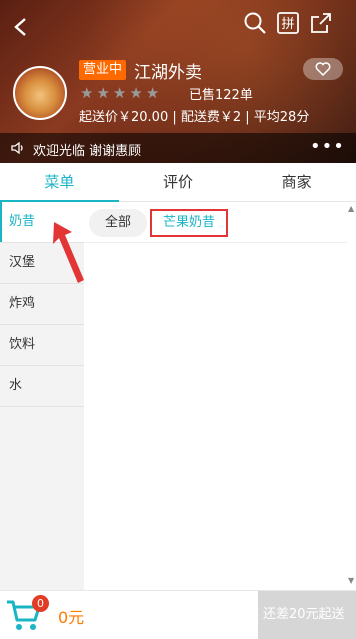 This screenshot has width=356, height=639. I want to click on share-icon, so click(321, 23).